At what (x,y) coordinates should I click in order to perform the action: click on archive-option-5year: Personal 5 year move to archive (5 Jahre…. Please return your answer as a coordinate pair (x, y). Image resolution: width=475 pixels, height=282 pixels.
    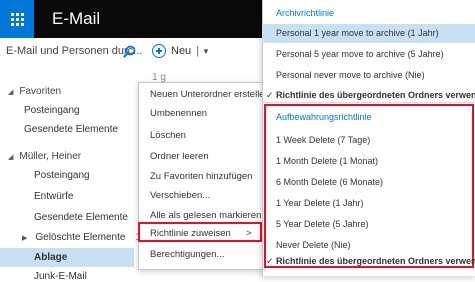
    Looking at the image, I should click on (360, 54).